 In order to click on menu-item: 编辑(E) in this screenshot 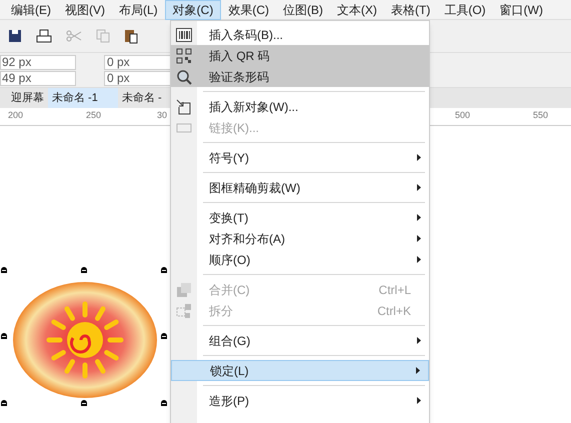, I will do `click(31, 10)`.